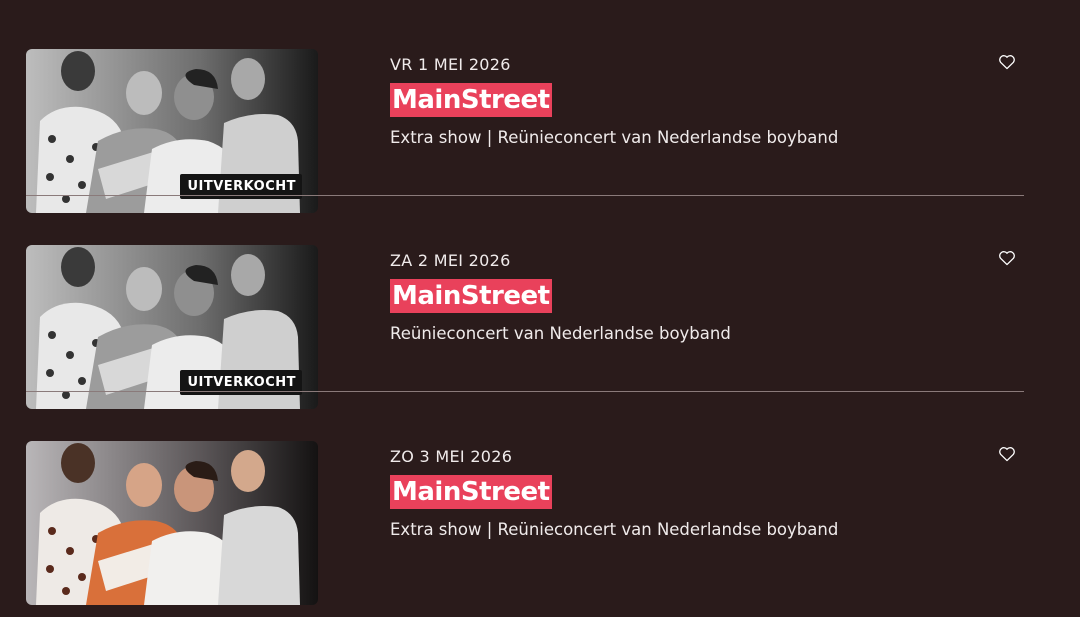  I want to click on band-photo, so click(172, 523).